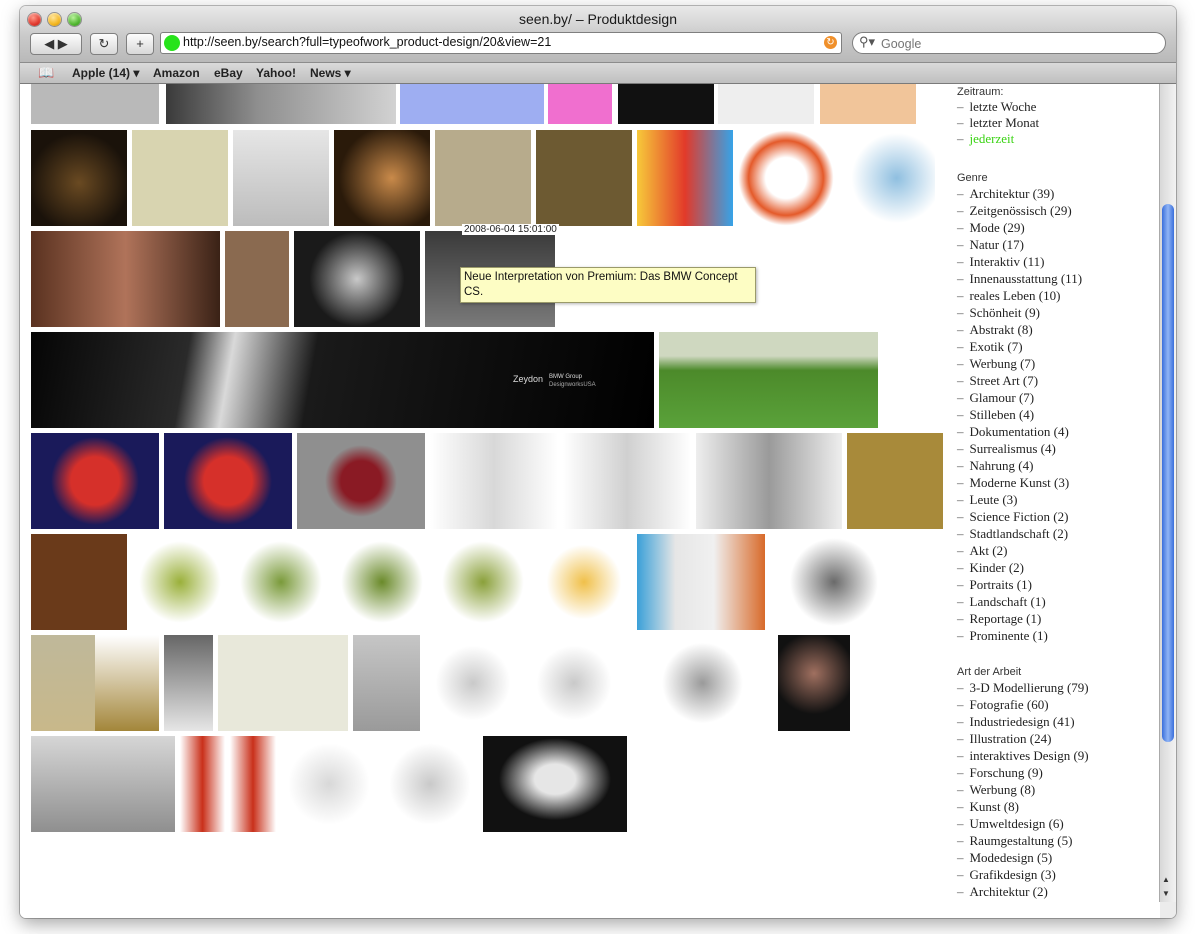  Describe the element at coordinates (1001, 602) in the screenshot. I see `genre-item: – Landschaft (1)` at that location.